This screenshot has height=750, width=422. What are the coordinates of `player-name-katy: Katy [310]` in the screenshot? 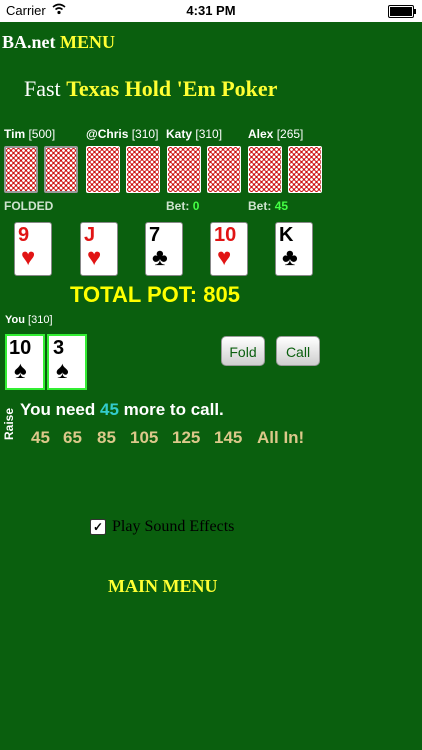 It's located at (194, 134).